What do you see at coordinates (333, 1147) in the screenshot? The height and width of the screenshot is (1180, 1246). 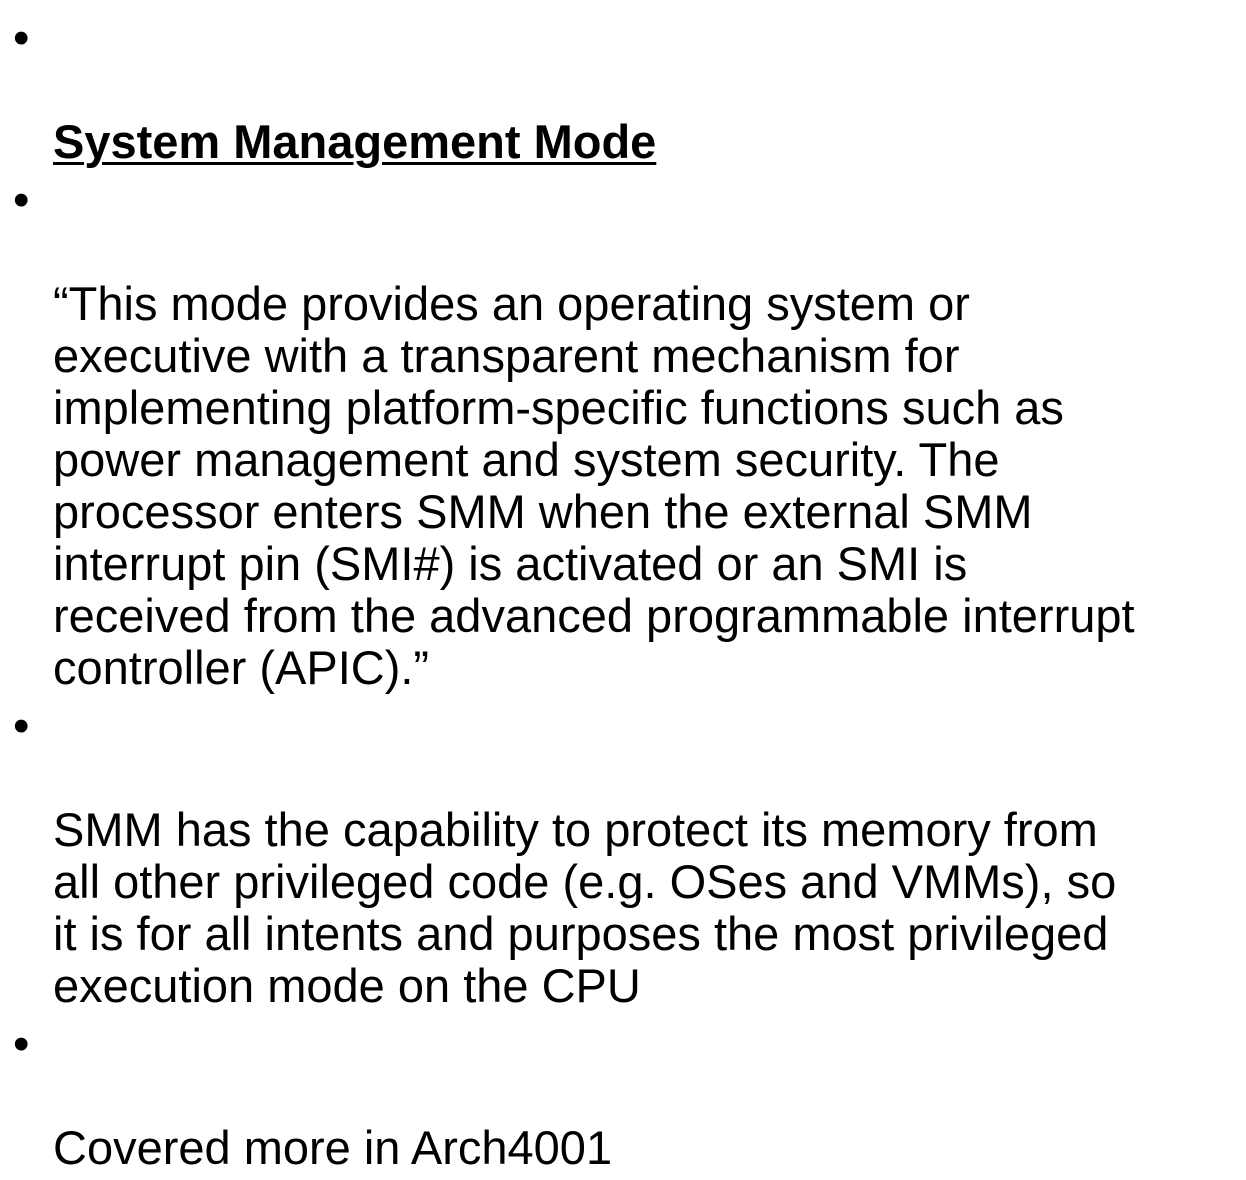 I see `bullet-text: Covered more in Arch4001` at bounding box center [333, 1147].